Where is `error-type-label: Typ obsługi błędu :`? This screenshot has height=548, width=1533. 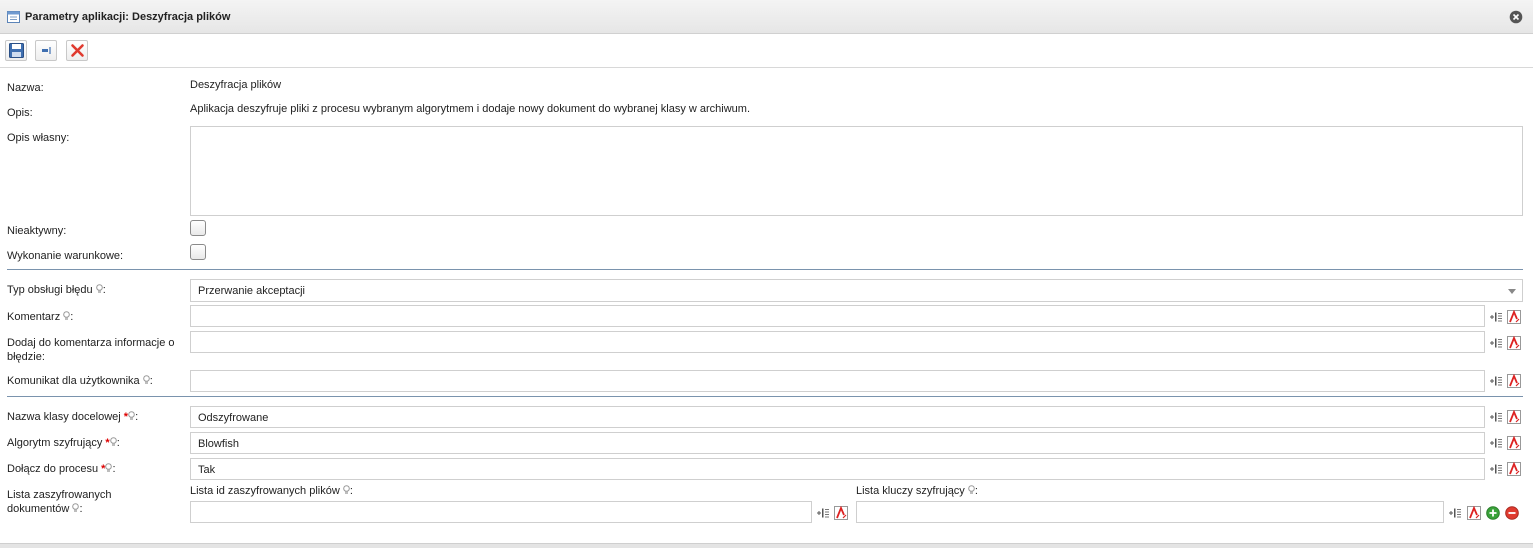
error-type-label: Typ obsługi błędu : is located at coordinates (56, 290).